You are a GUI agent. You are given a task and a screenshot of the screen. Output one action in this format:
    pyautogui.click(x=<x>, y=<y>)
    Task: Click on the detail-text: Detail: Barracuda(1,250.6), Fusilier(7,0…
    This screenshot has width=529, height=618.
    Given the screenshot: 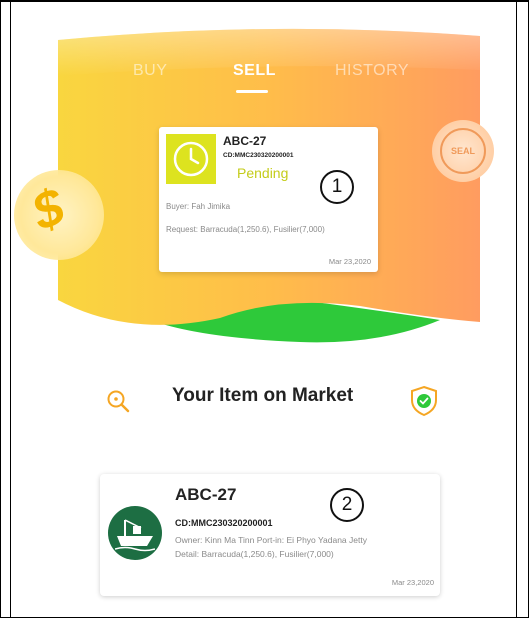 What is the action you would take?
    pyautogui.click(x=254, y=554)
    